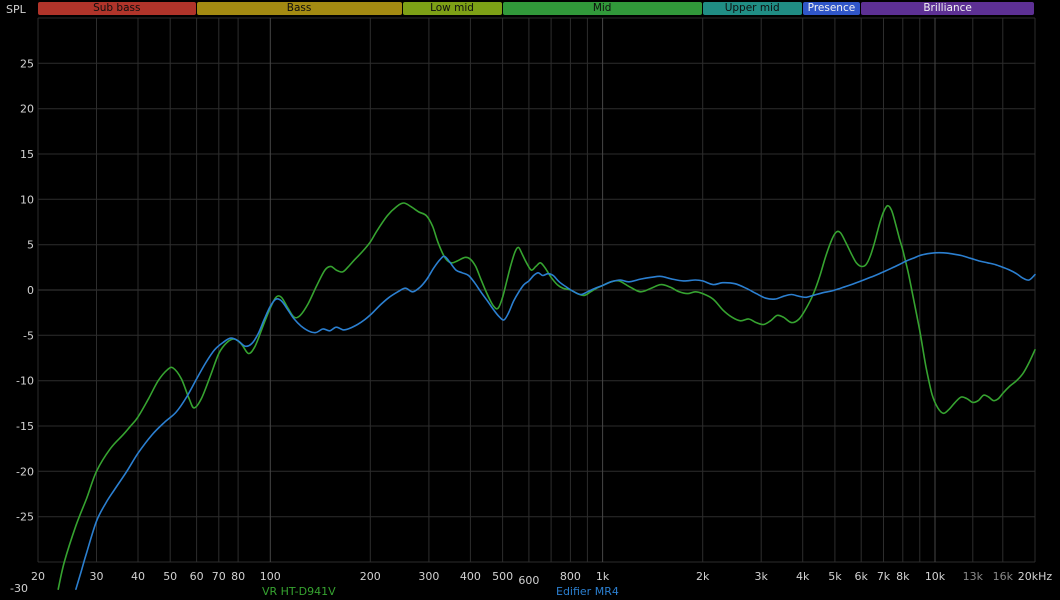  I want to click on x-tick-label: 3k, so click(762, 576).